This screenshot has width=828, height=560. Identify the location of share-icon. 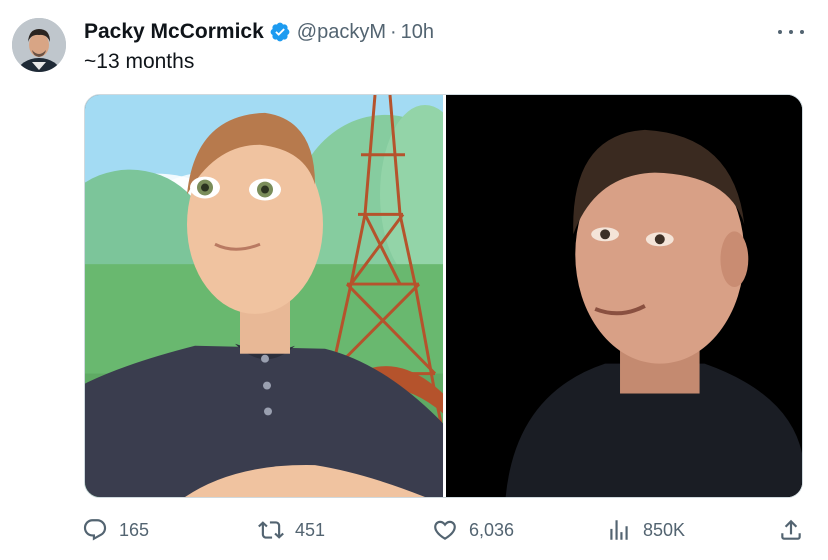
(791, 529).